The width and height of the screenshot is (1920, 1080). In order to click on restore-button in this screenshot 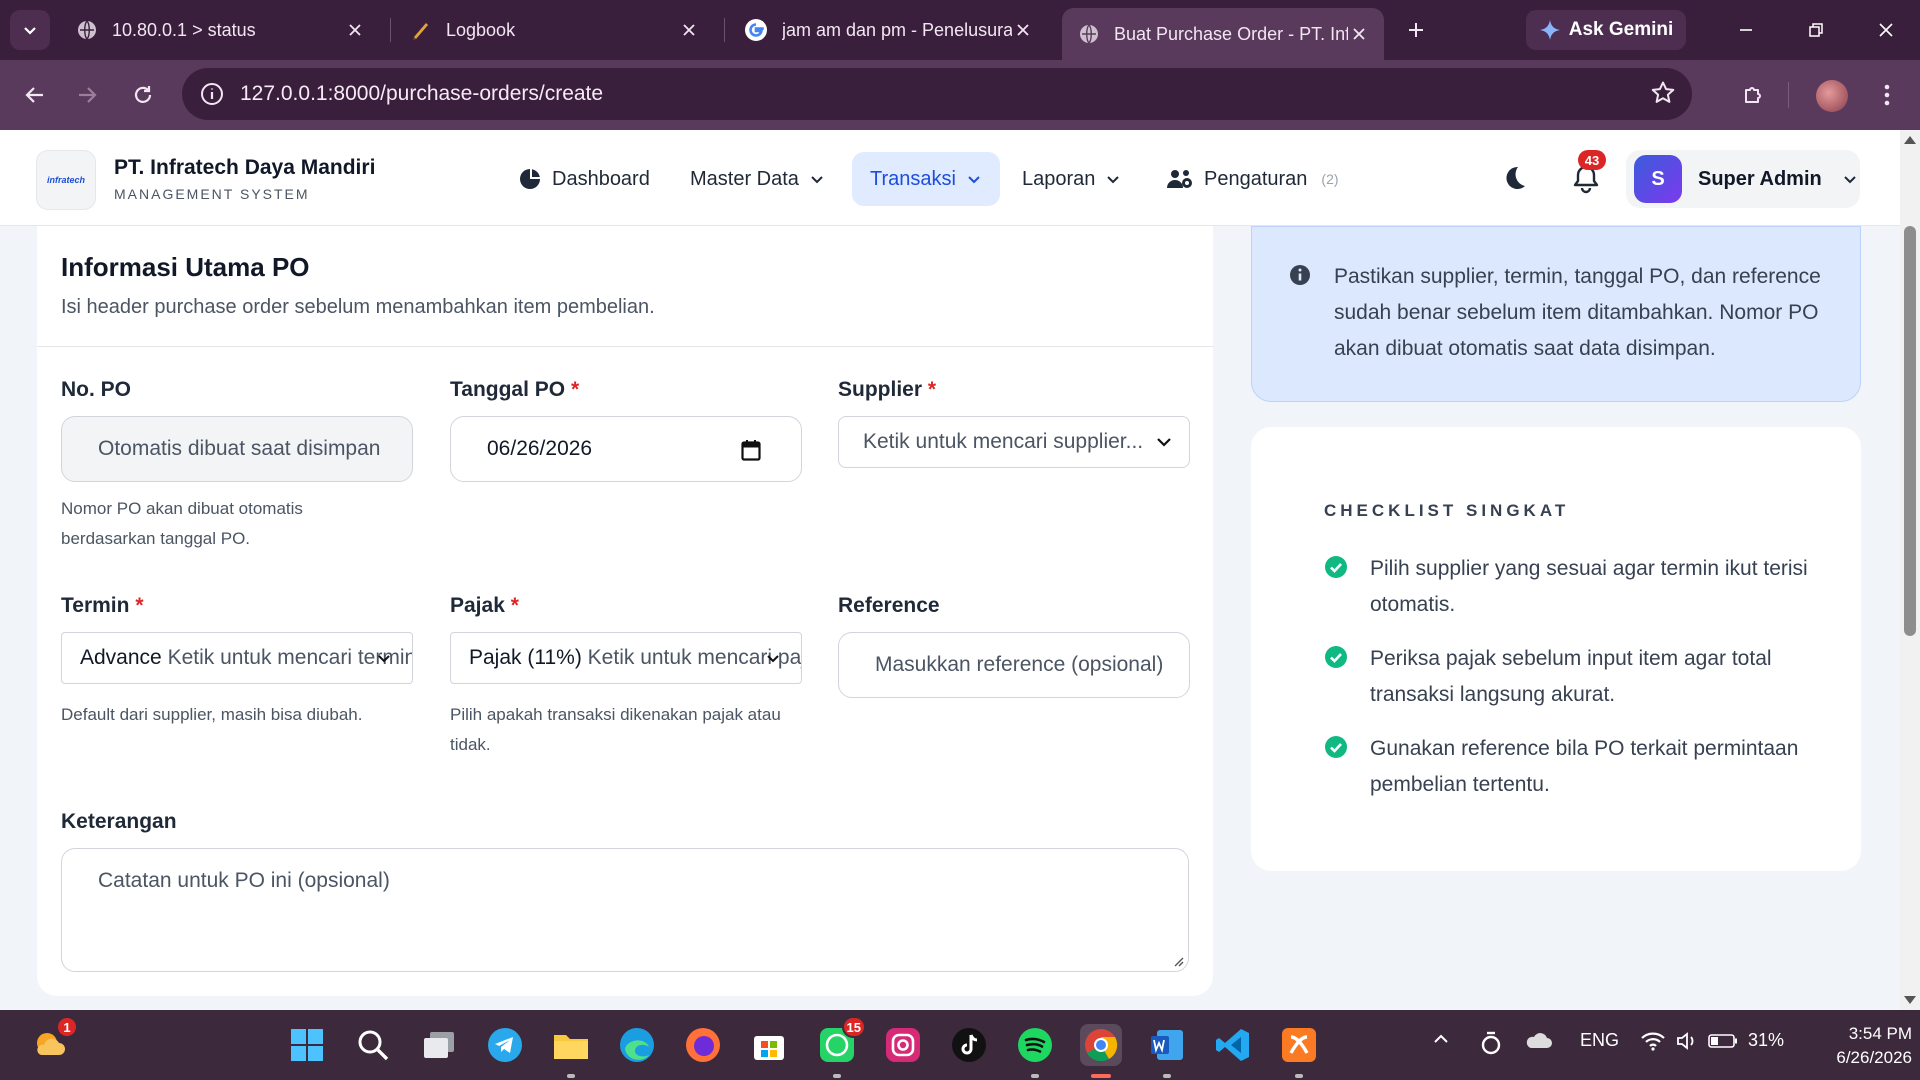, I will do `click(1816, 30)`.